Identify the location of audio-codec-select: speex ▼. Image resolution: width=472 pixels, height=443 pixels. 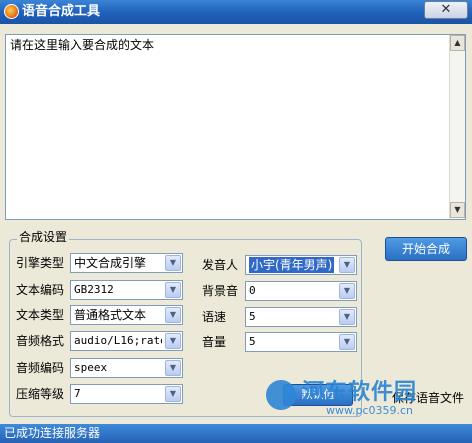
(126, 368).